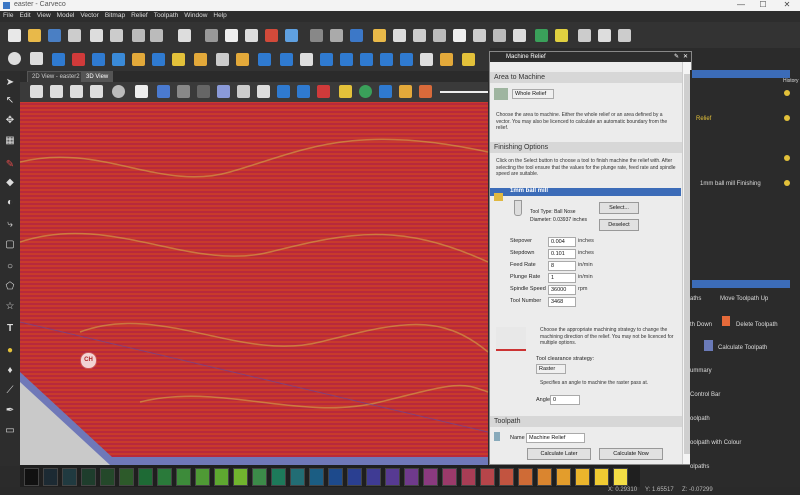 The width and height of the screenshot is (800, 495). I want to click on blend-icon, so click(419, 35).